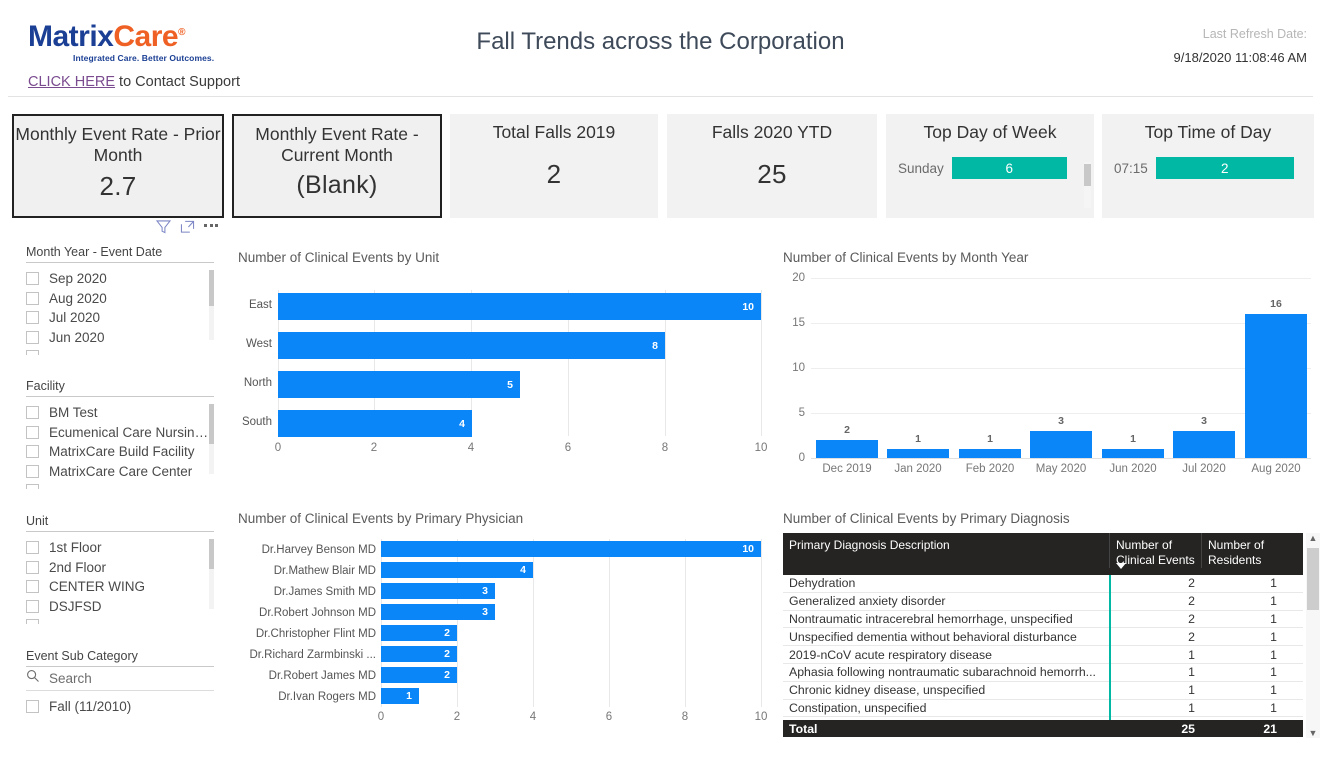  Describe the element at coordinates (1043, 655) in the screenshot. I see `table-row: 2019-nCoV acute respiratory disease 1 1` at that location.